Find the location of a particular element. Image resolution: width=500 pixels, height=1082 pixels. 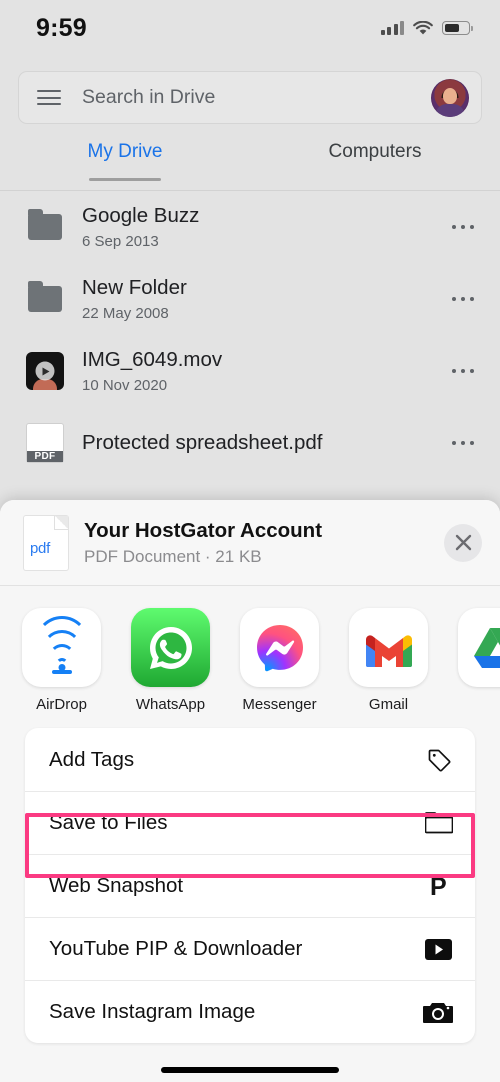

file-meta: IMG_6049.mov 10 Nov 2020 is located at coordinates (263, 371).